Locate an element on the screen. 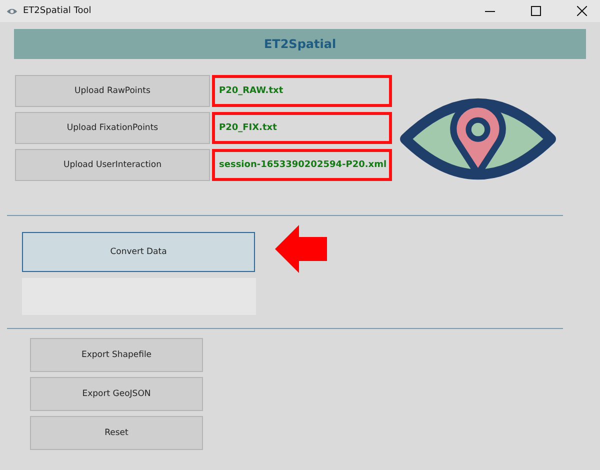 The image size is (600, 470). file-name-field: P20_RAW.txt is located at coordinates (302, 91).